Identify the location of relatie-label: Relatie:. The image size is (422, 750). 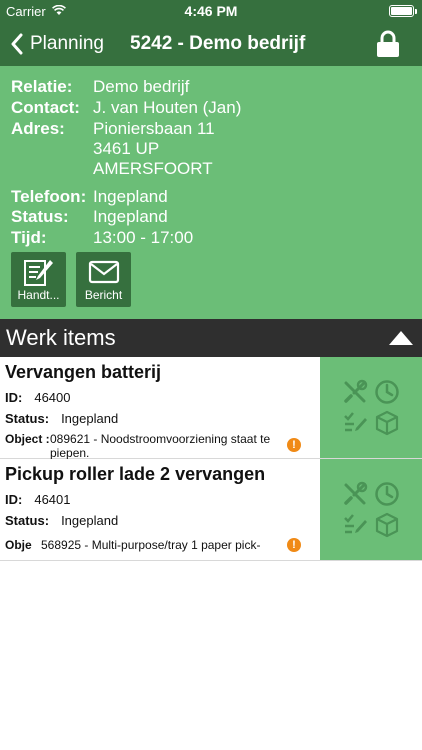
(42, 86).